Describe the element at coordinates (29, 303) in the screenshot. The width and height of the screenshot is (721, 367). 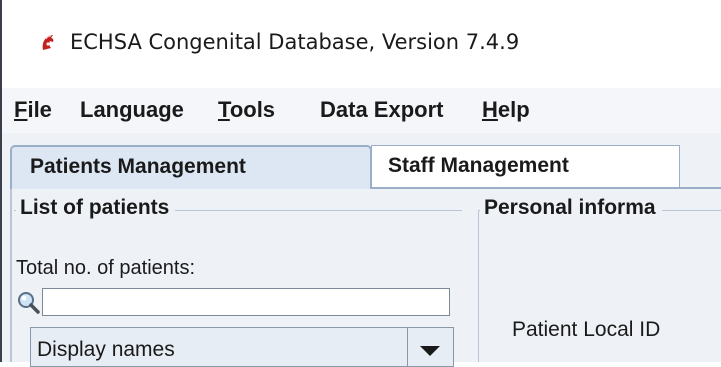
I see `search-icon` at that location.